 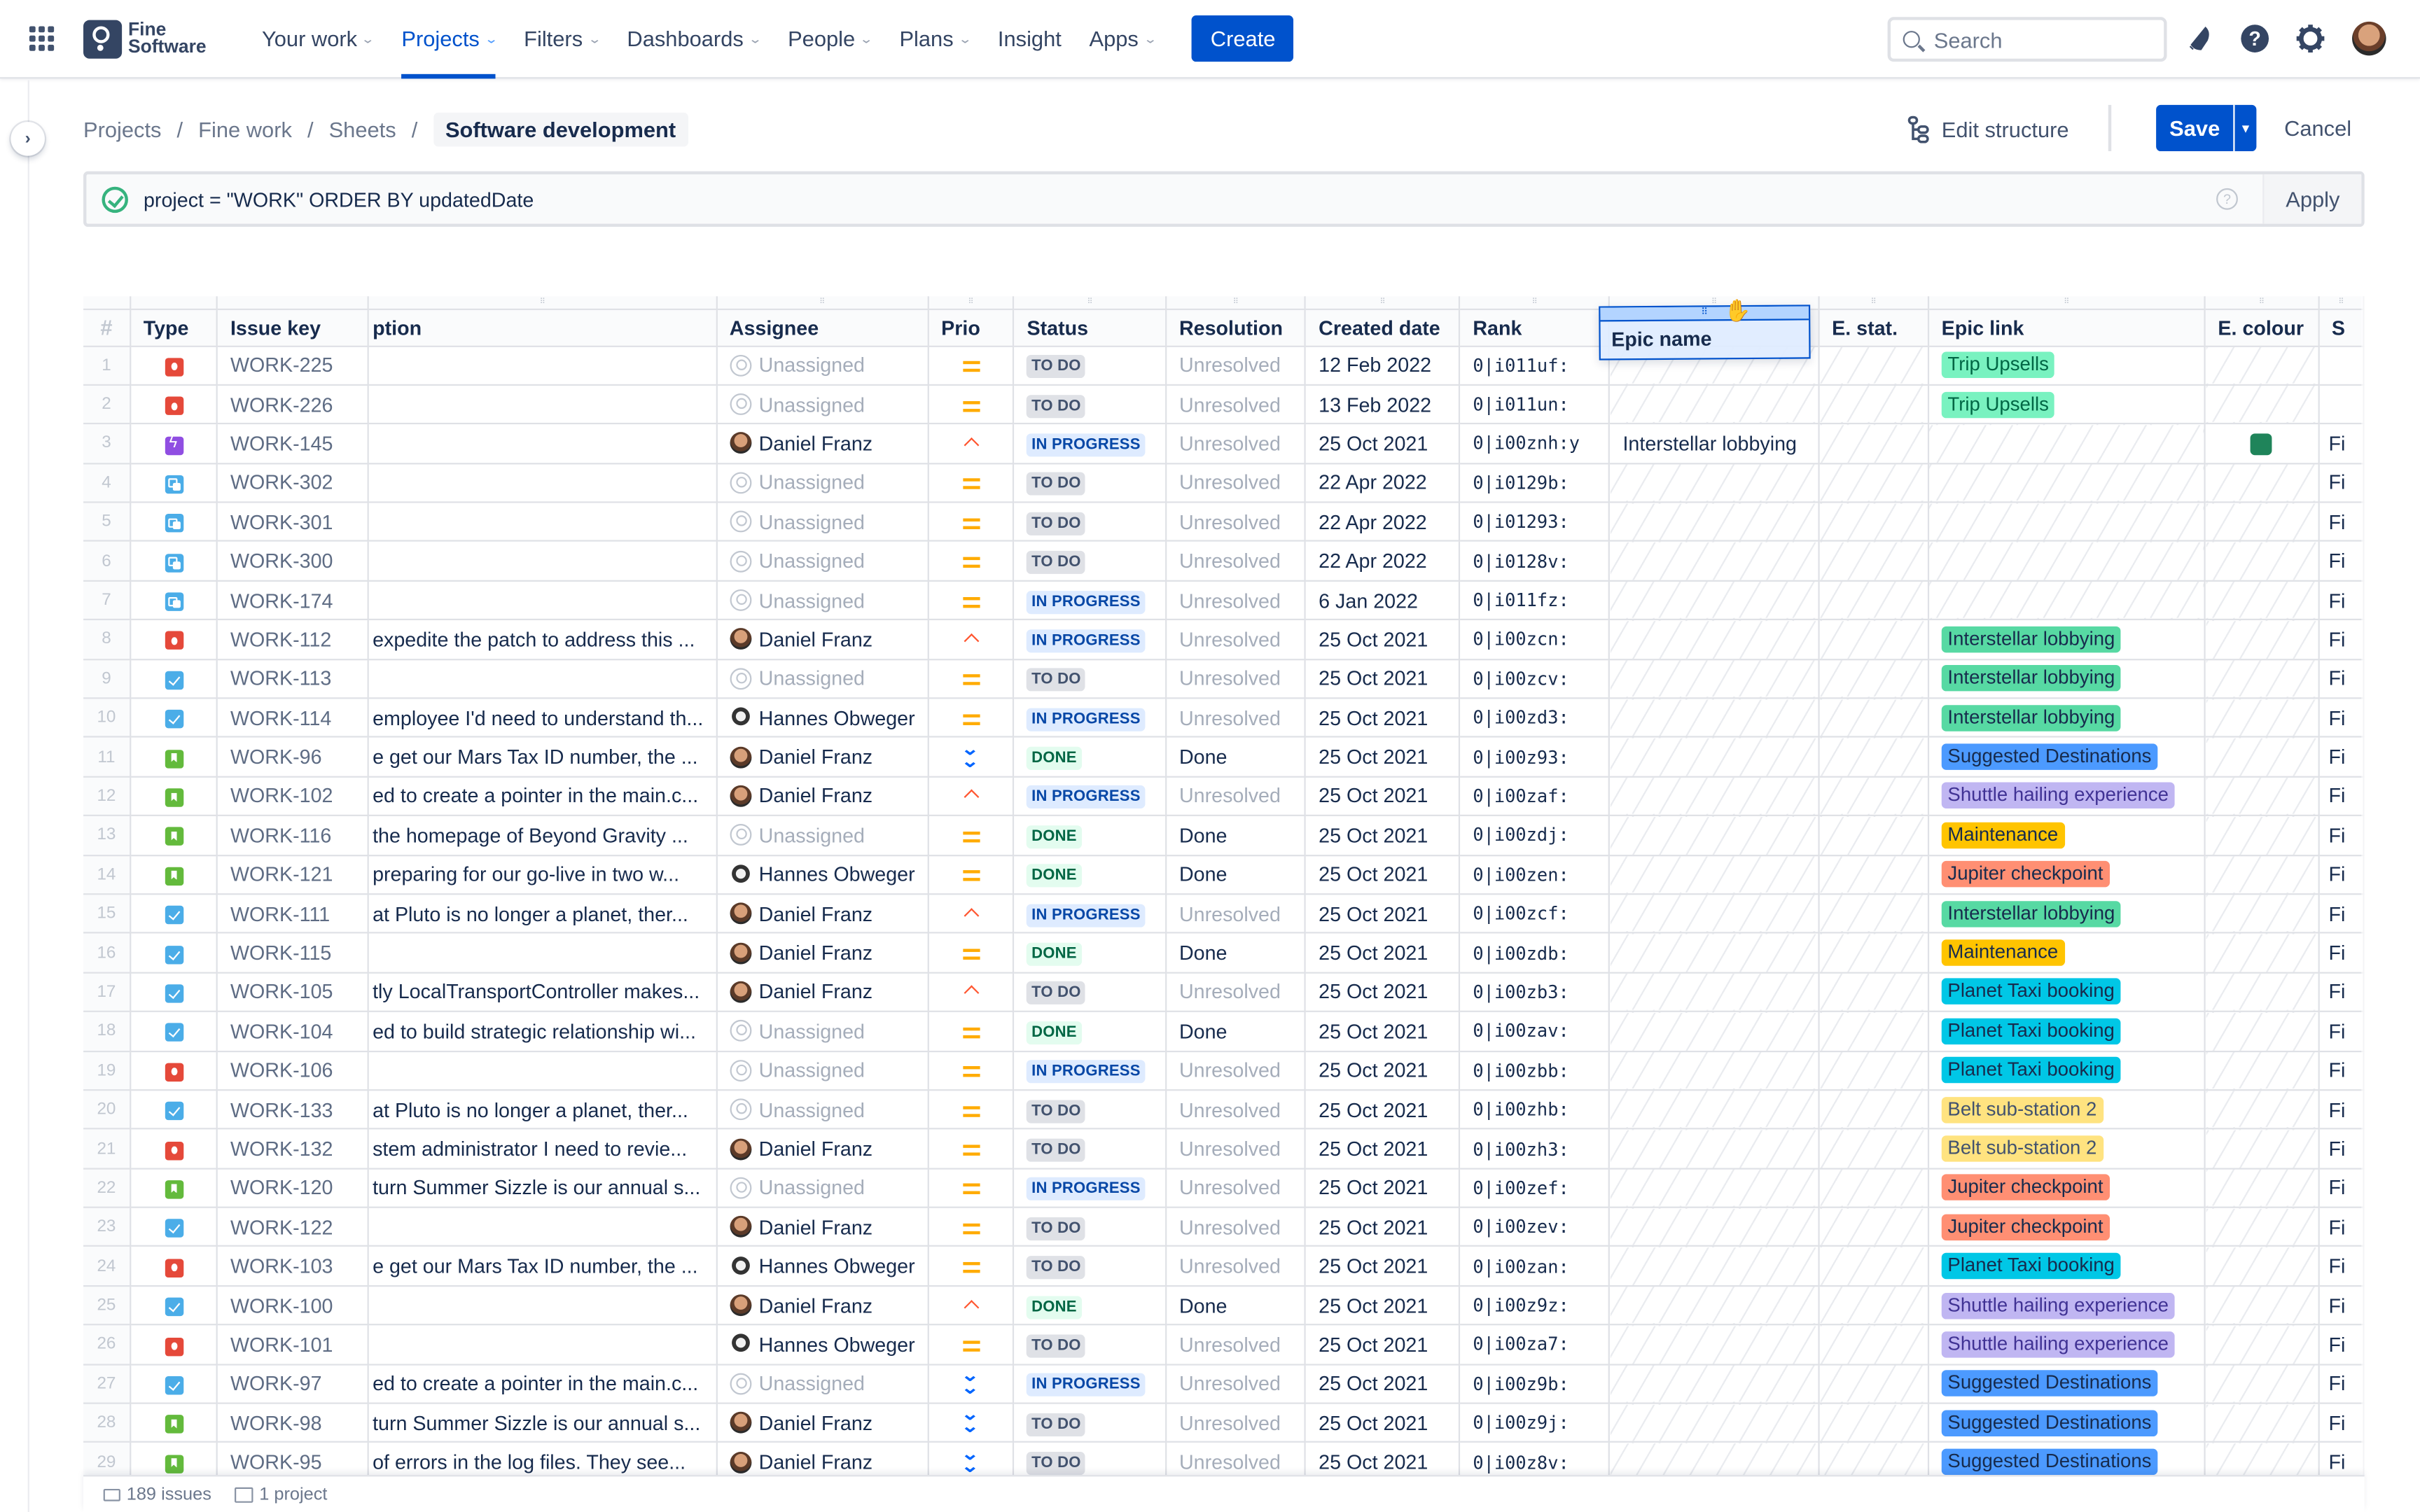 I want to click on create-button: Create, so click(x=1243, y=38).